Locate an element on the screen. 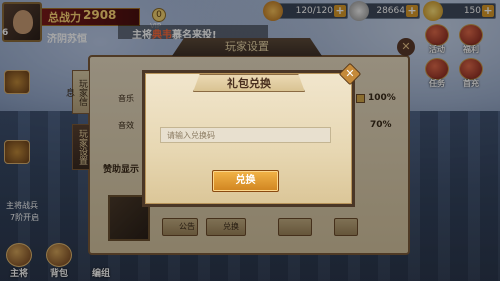  close-icon: ✕ is located at coordinates (350, 73).